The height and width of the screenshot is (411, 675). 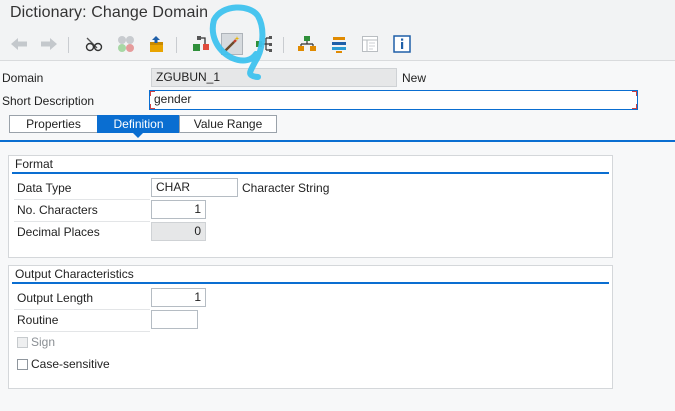 I want to click on object-hierarchy-icon, so click(x=307, y=44).